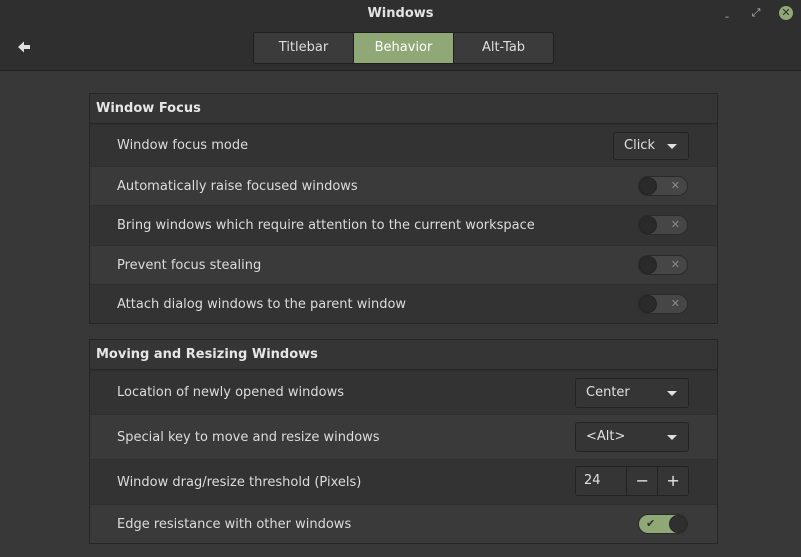 This screenshot has height=557, width=801. Describe the element at coordinates (608, 392) in the screenshot. I see `location-value: Center` at that location.